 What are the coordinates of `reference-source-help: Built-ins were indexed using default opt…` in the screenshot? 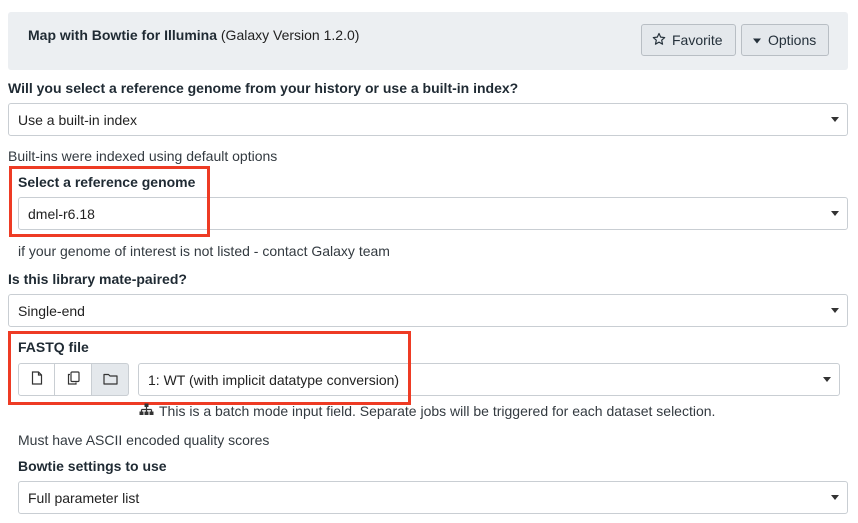 It's located at (143, 156).